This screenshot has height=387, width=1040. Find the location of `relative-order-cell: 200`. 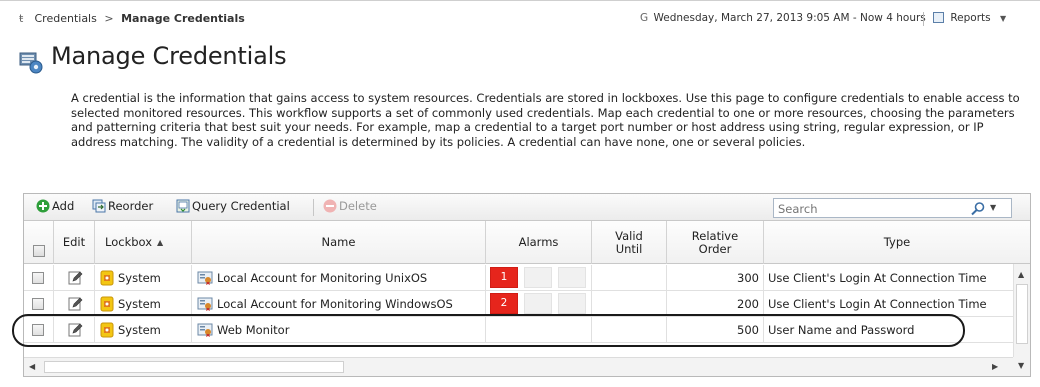

relative-order-cell: 200 is located at coordinates (715, 303).